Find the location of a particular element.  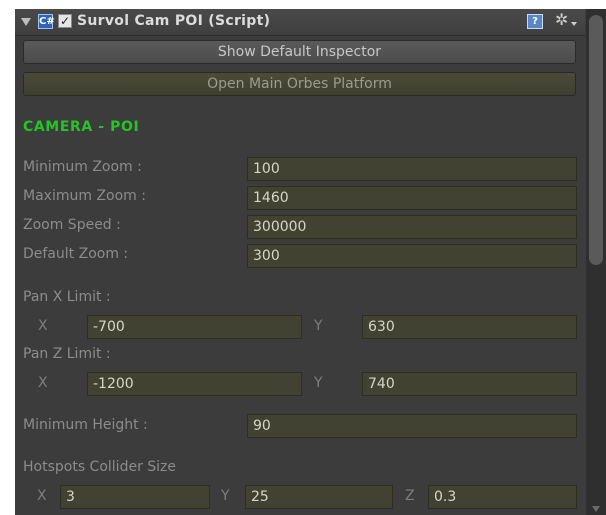

hotspots-collider-size-label: Hotspots Collider Size is located at coordinates (100, 467).